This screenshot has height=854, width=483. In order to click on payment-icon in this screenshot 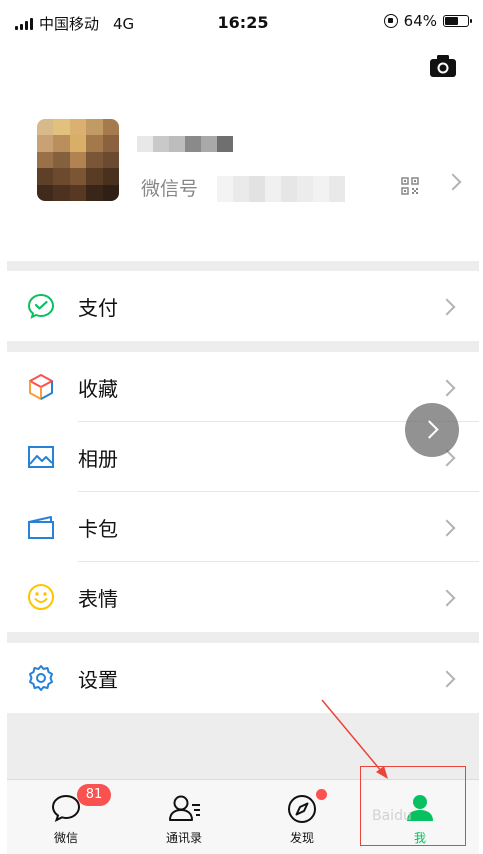, I will do `click(41, 306)`.